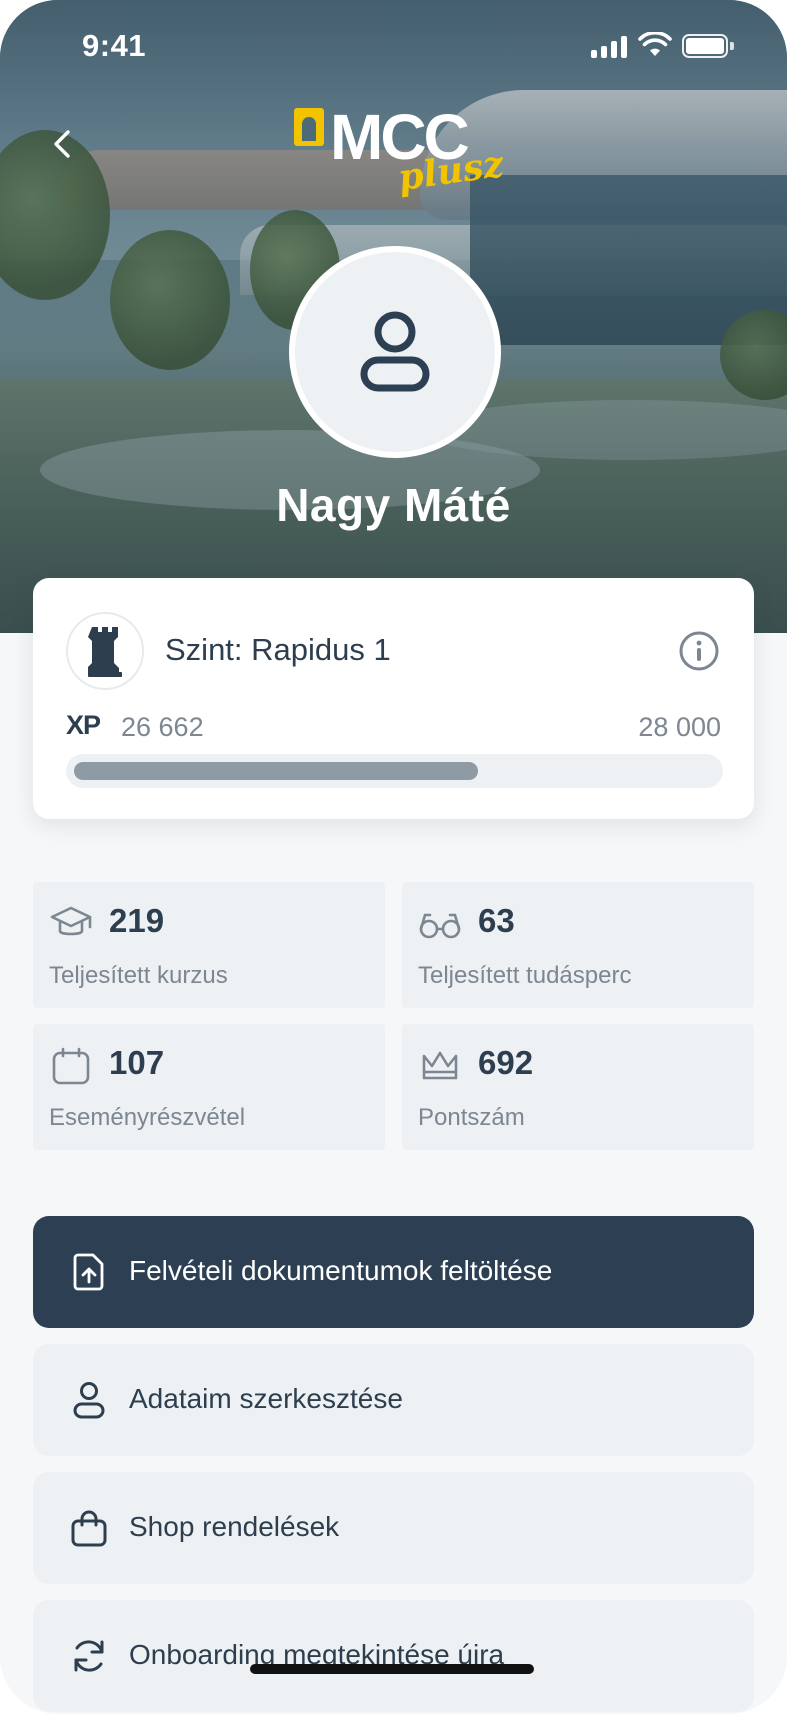 This screenshot has width=787, height=1714. I want to click on level-badge, so click(105, 651).